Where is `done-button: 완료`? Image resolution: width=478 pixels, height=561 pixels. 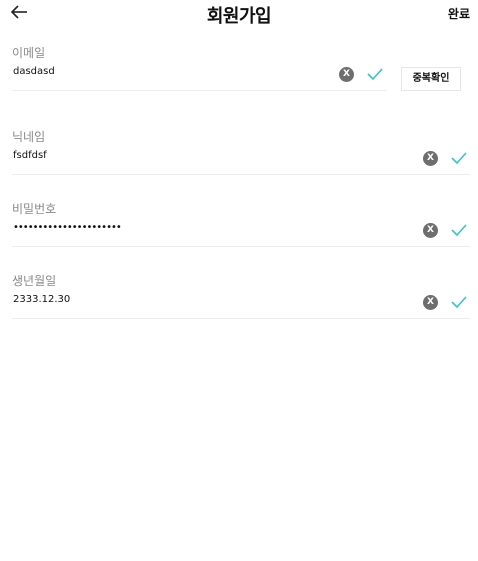
done-button: 완료 is located at coordinates (459, 13).